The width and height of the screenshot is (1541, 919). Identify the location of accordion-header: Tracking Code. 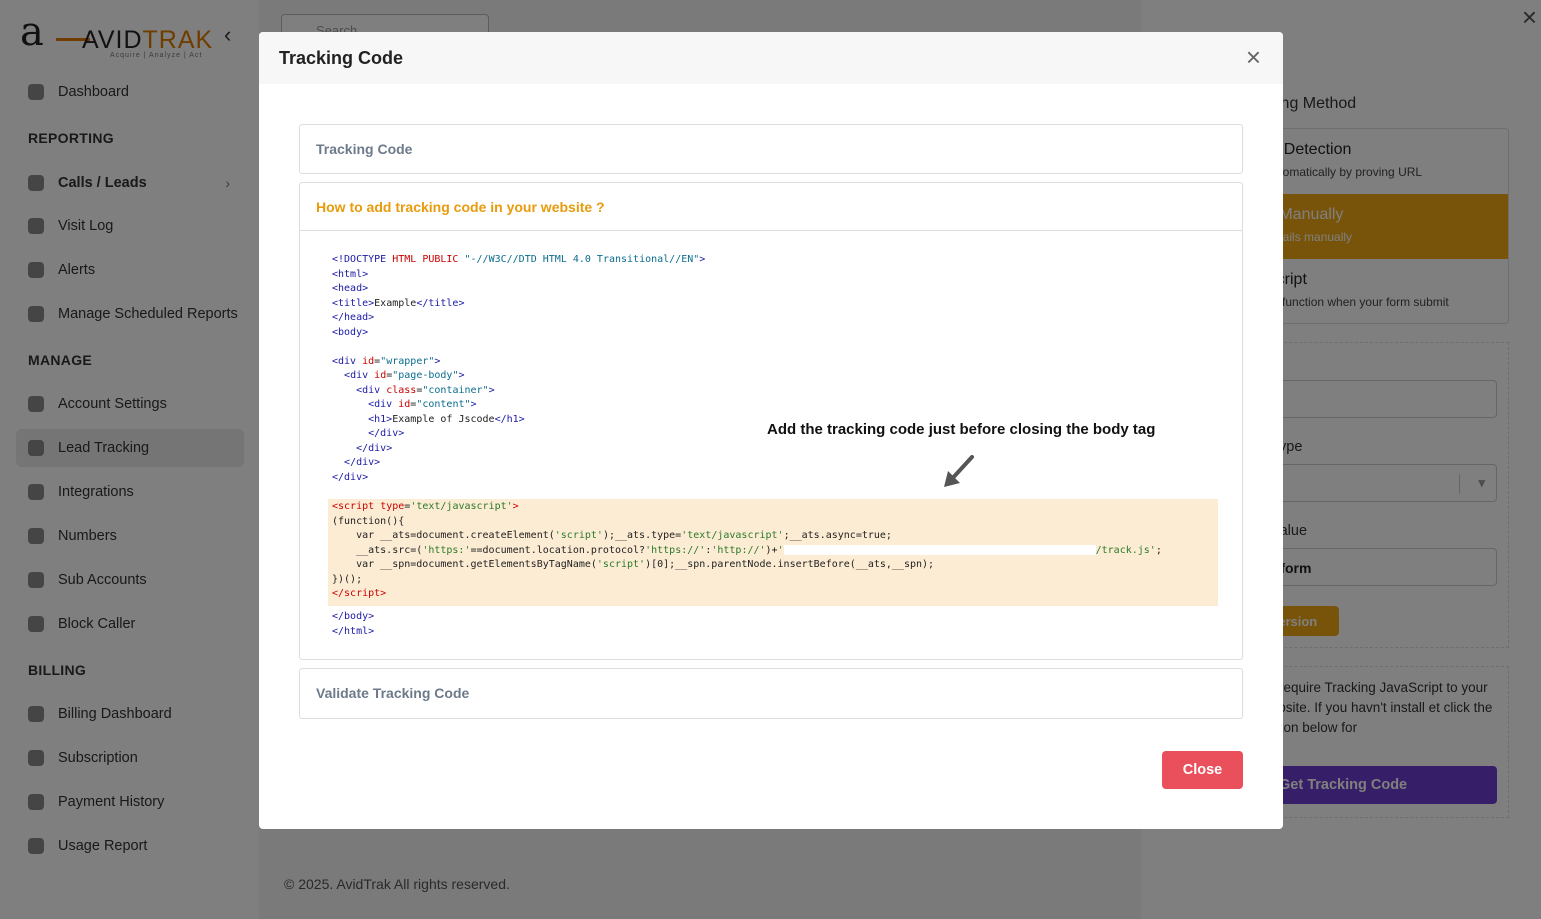
(364, 149).